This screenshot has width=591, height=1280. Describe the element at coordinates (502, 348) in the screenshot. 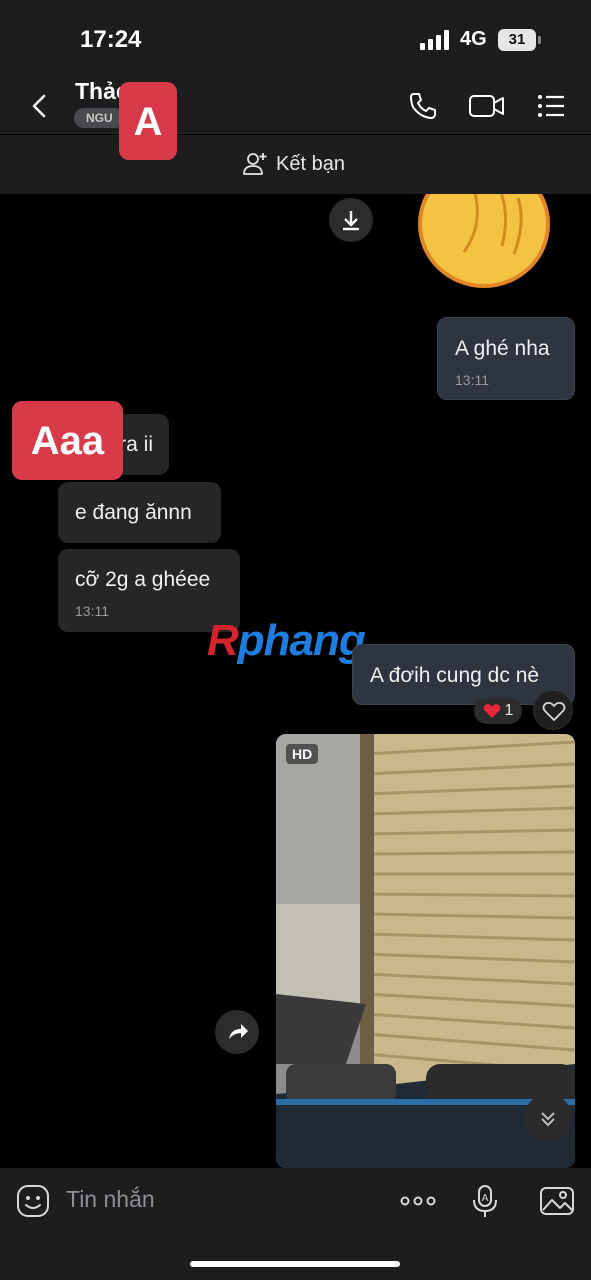

I see `message-text: A ghé nha` at that location.